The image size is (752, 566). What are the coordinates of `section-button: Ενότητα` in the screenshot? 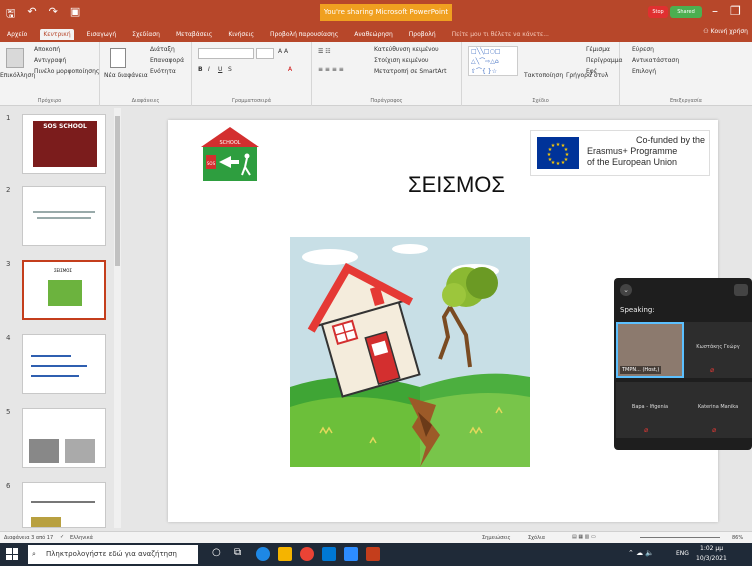 It's located at (163, 71).